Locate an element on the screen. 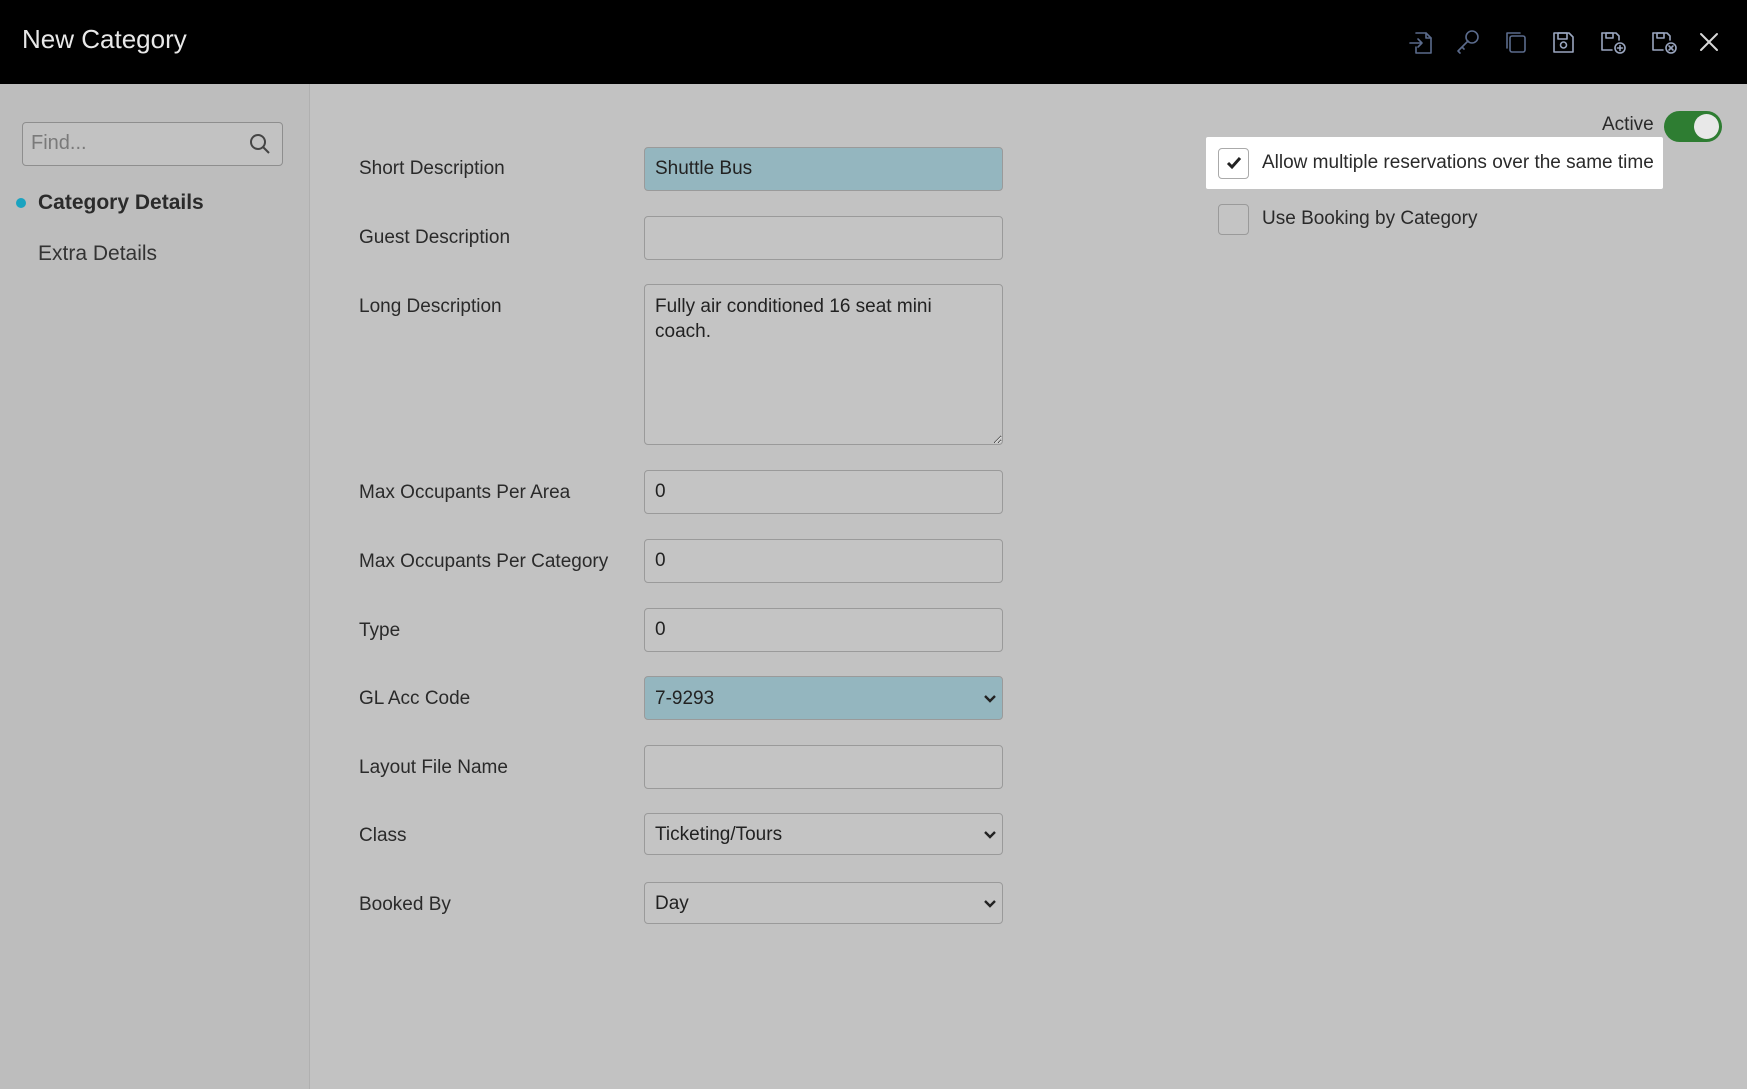 This screenshot has height=1089, width=1747. find-box is located at coordinates (152, 144).